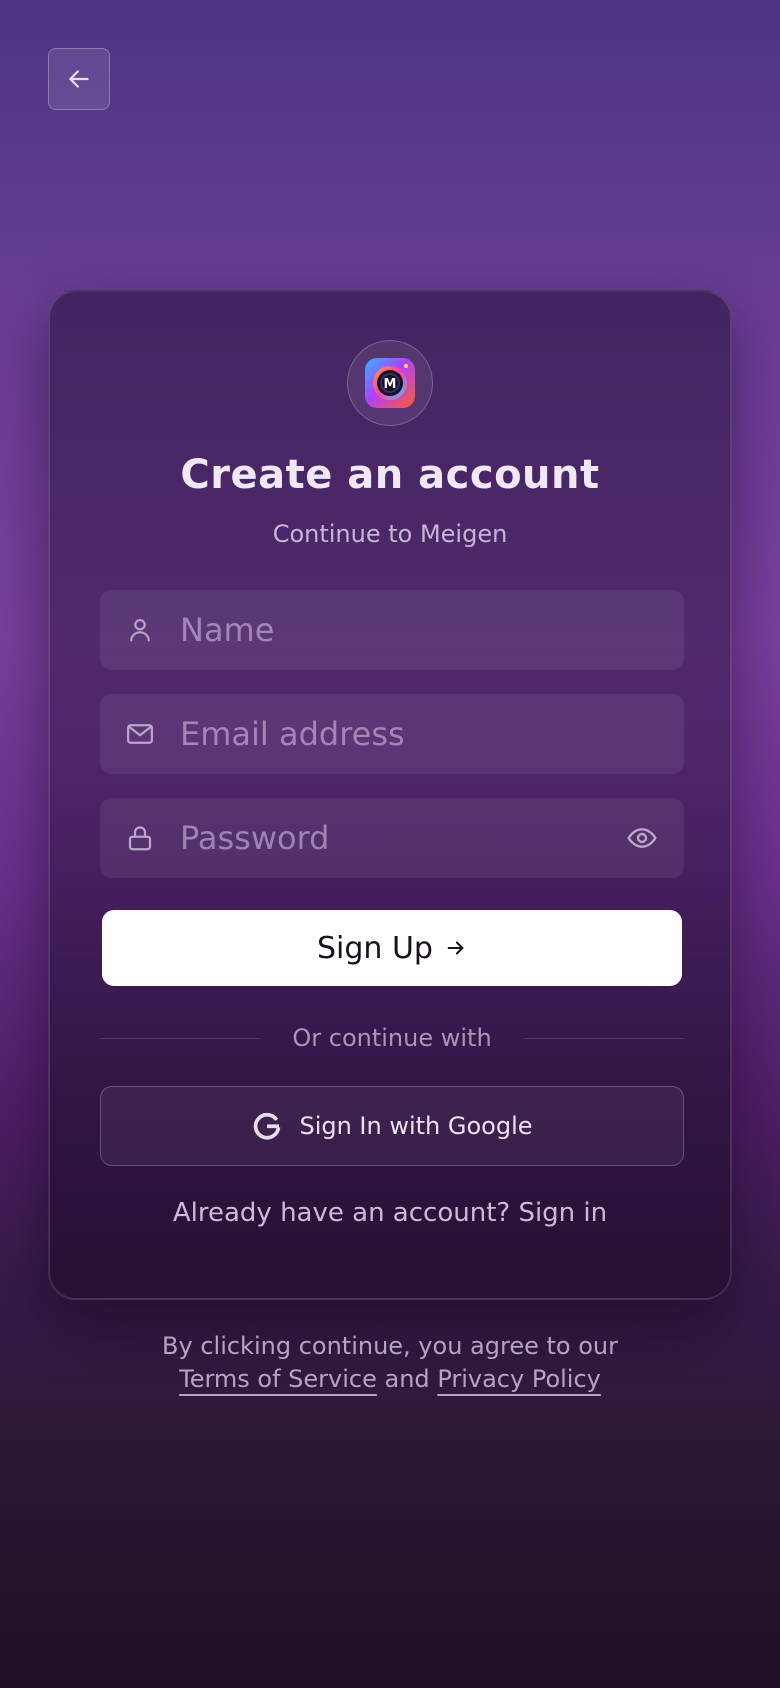 This screenshot has width=780, height=1688. I want to click on arrow-left-icon, so click(79, 79).